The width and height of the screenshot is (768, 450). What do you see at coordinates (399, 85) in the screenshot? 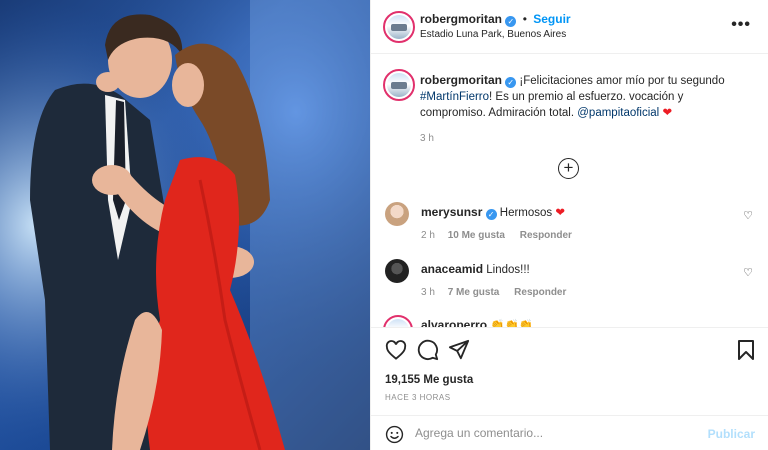
I see `caption-avatar` at bounding box center [399, 85].